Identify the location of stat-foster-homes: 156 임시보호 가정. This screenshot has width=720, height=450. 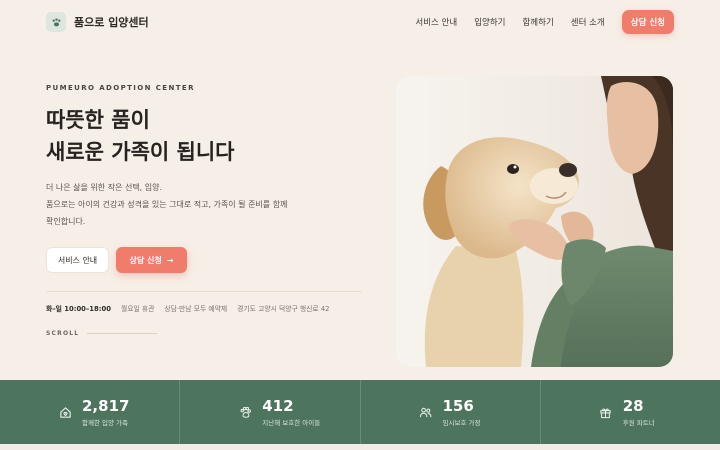
(451, 412).